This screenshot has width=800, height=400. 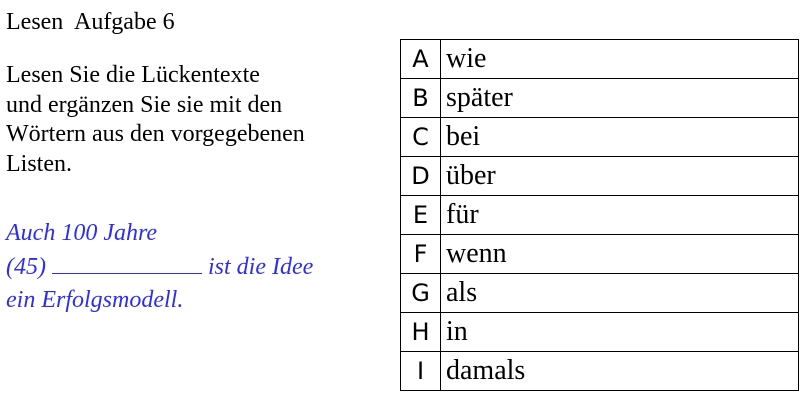 What do you see at coordinates (619, 59) in the screenshot?
I see `option-word: wie` at bounding box center [619, 59].